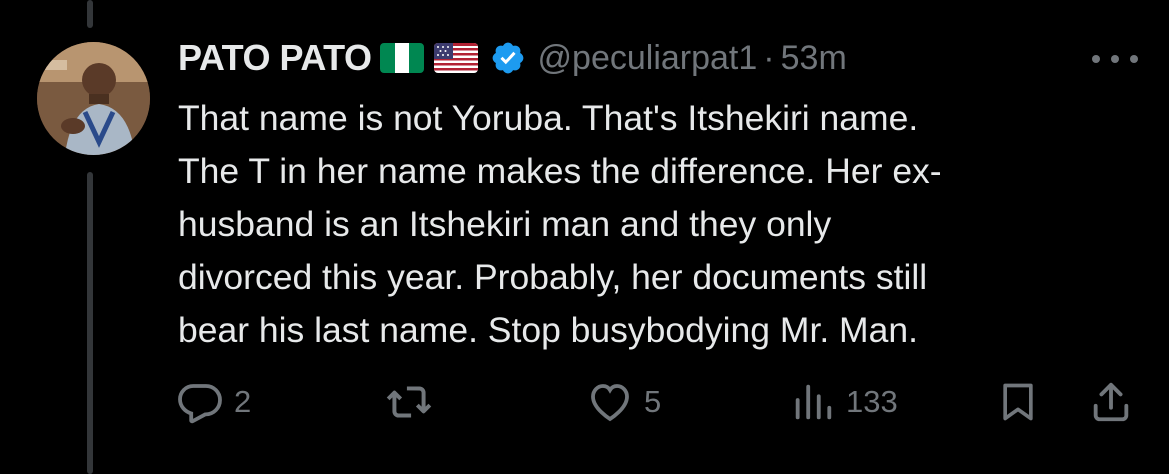 The width and height of the screenshot is (1169, 474). I want to click on bookmark-icon, so click(1018, 402).